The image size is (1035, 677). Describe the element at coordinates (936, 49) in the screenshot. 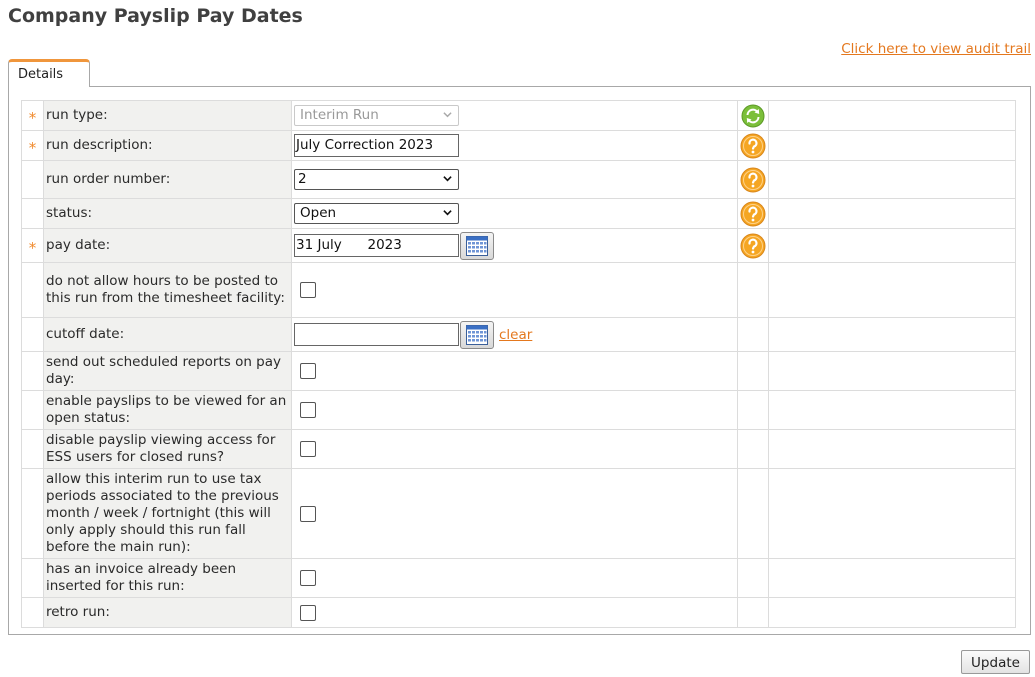

I see `audit-trail-link: Click here to view audit trail` at that location.